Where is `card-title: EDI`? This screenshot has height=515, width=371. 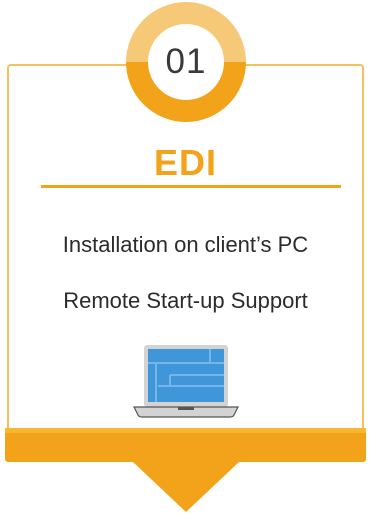 card-title: EDI is located at coordinates (185, 162).